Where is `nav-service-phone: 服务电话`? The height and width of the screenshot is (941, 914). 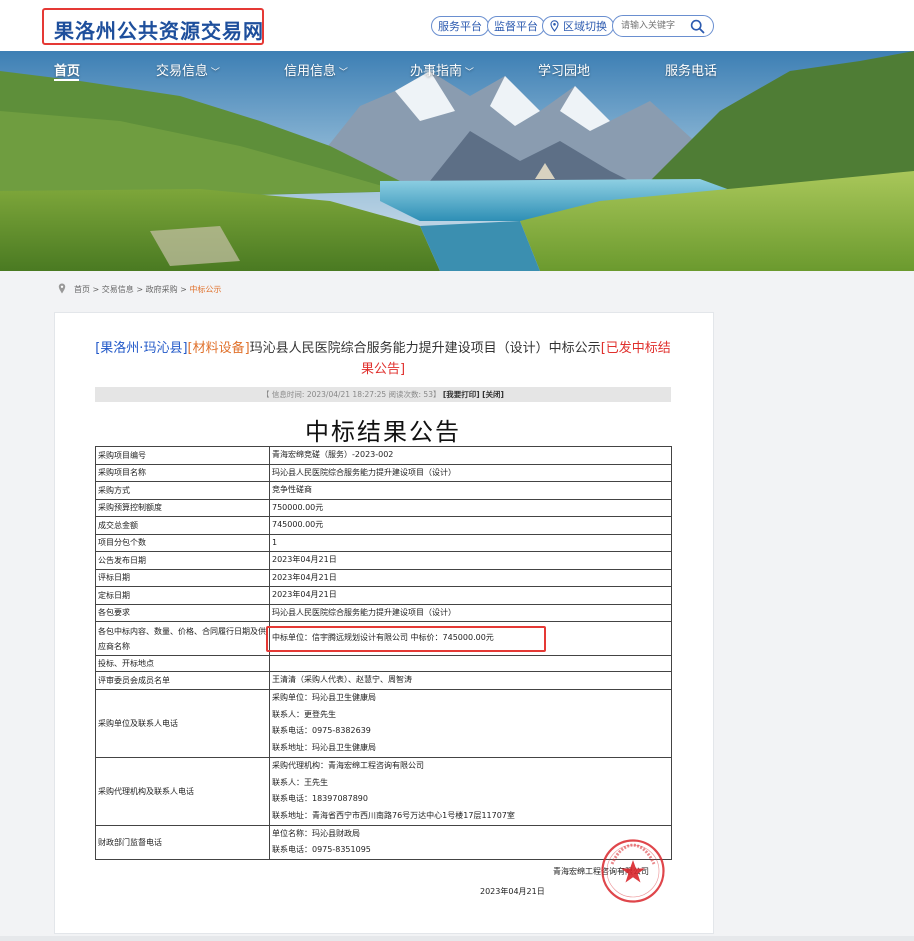
nav-service-phone: 服务电话 is located at coordinates (691, 69).